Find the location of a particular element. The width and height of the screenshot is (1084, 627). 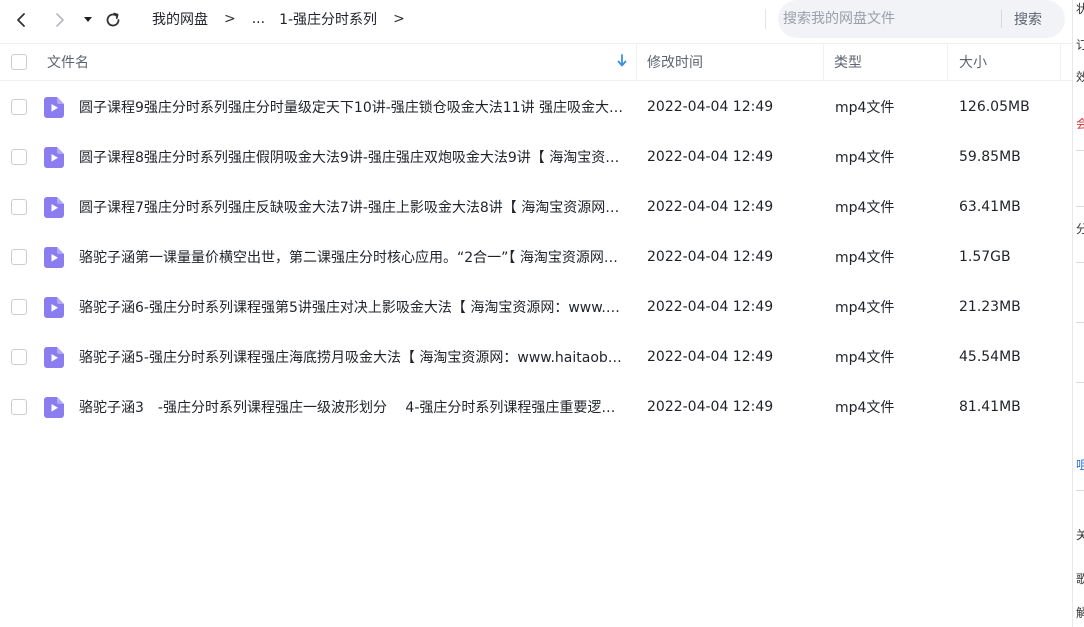

search-box: 搜索 is located at coordinates (921, 19).